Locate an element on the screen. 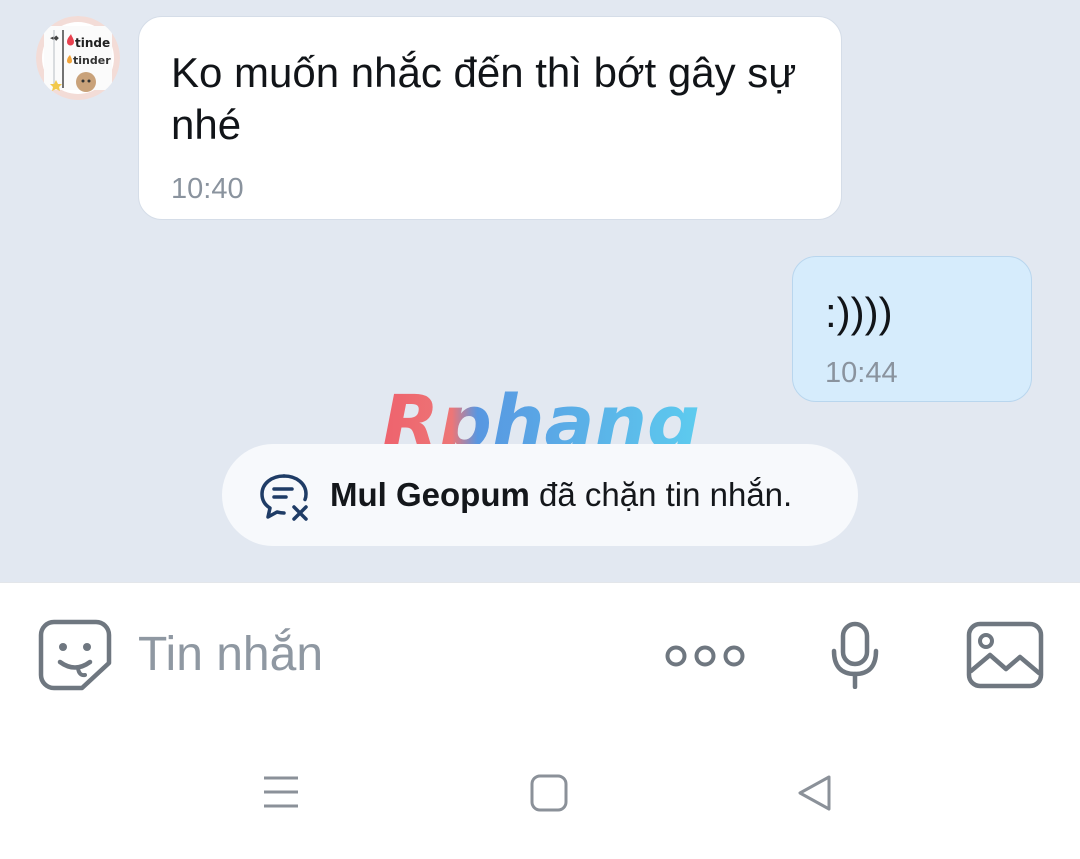  outgoing-message-bubble: :)))) 10:44 is located at coordinates (912, 329).